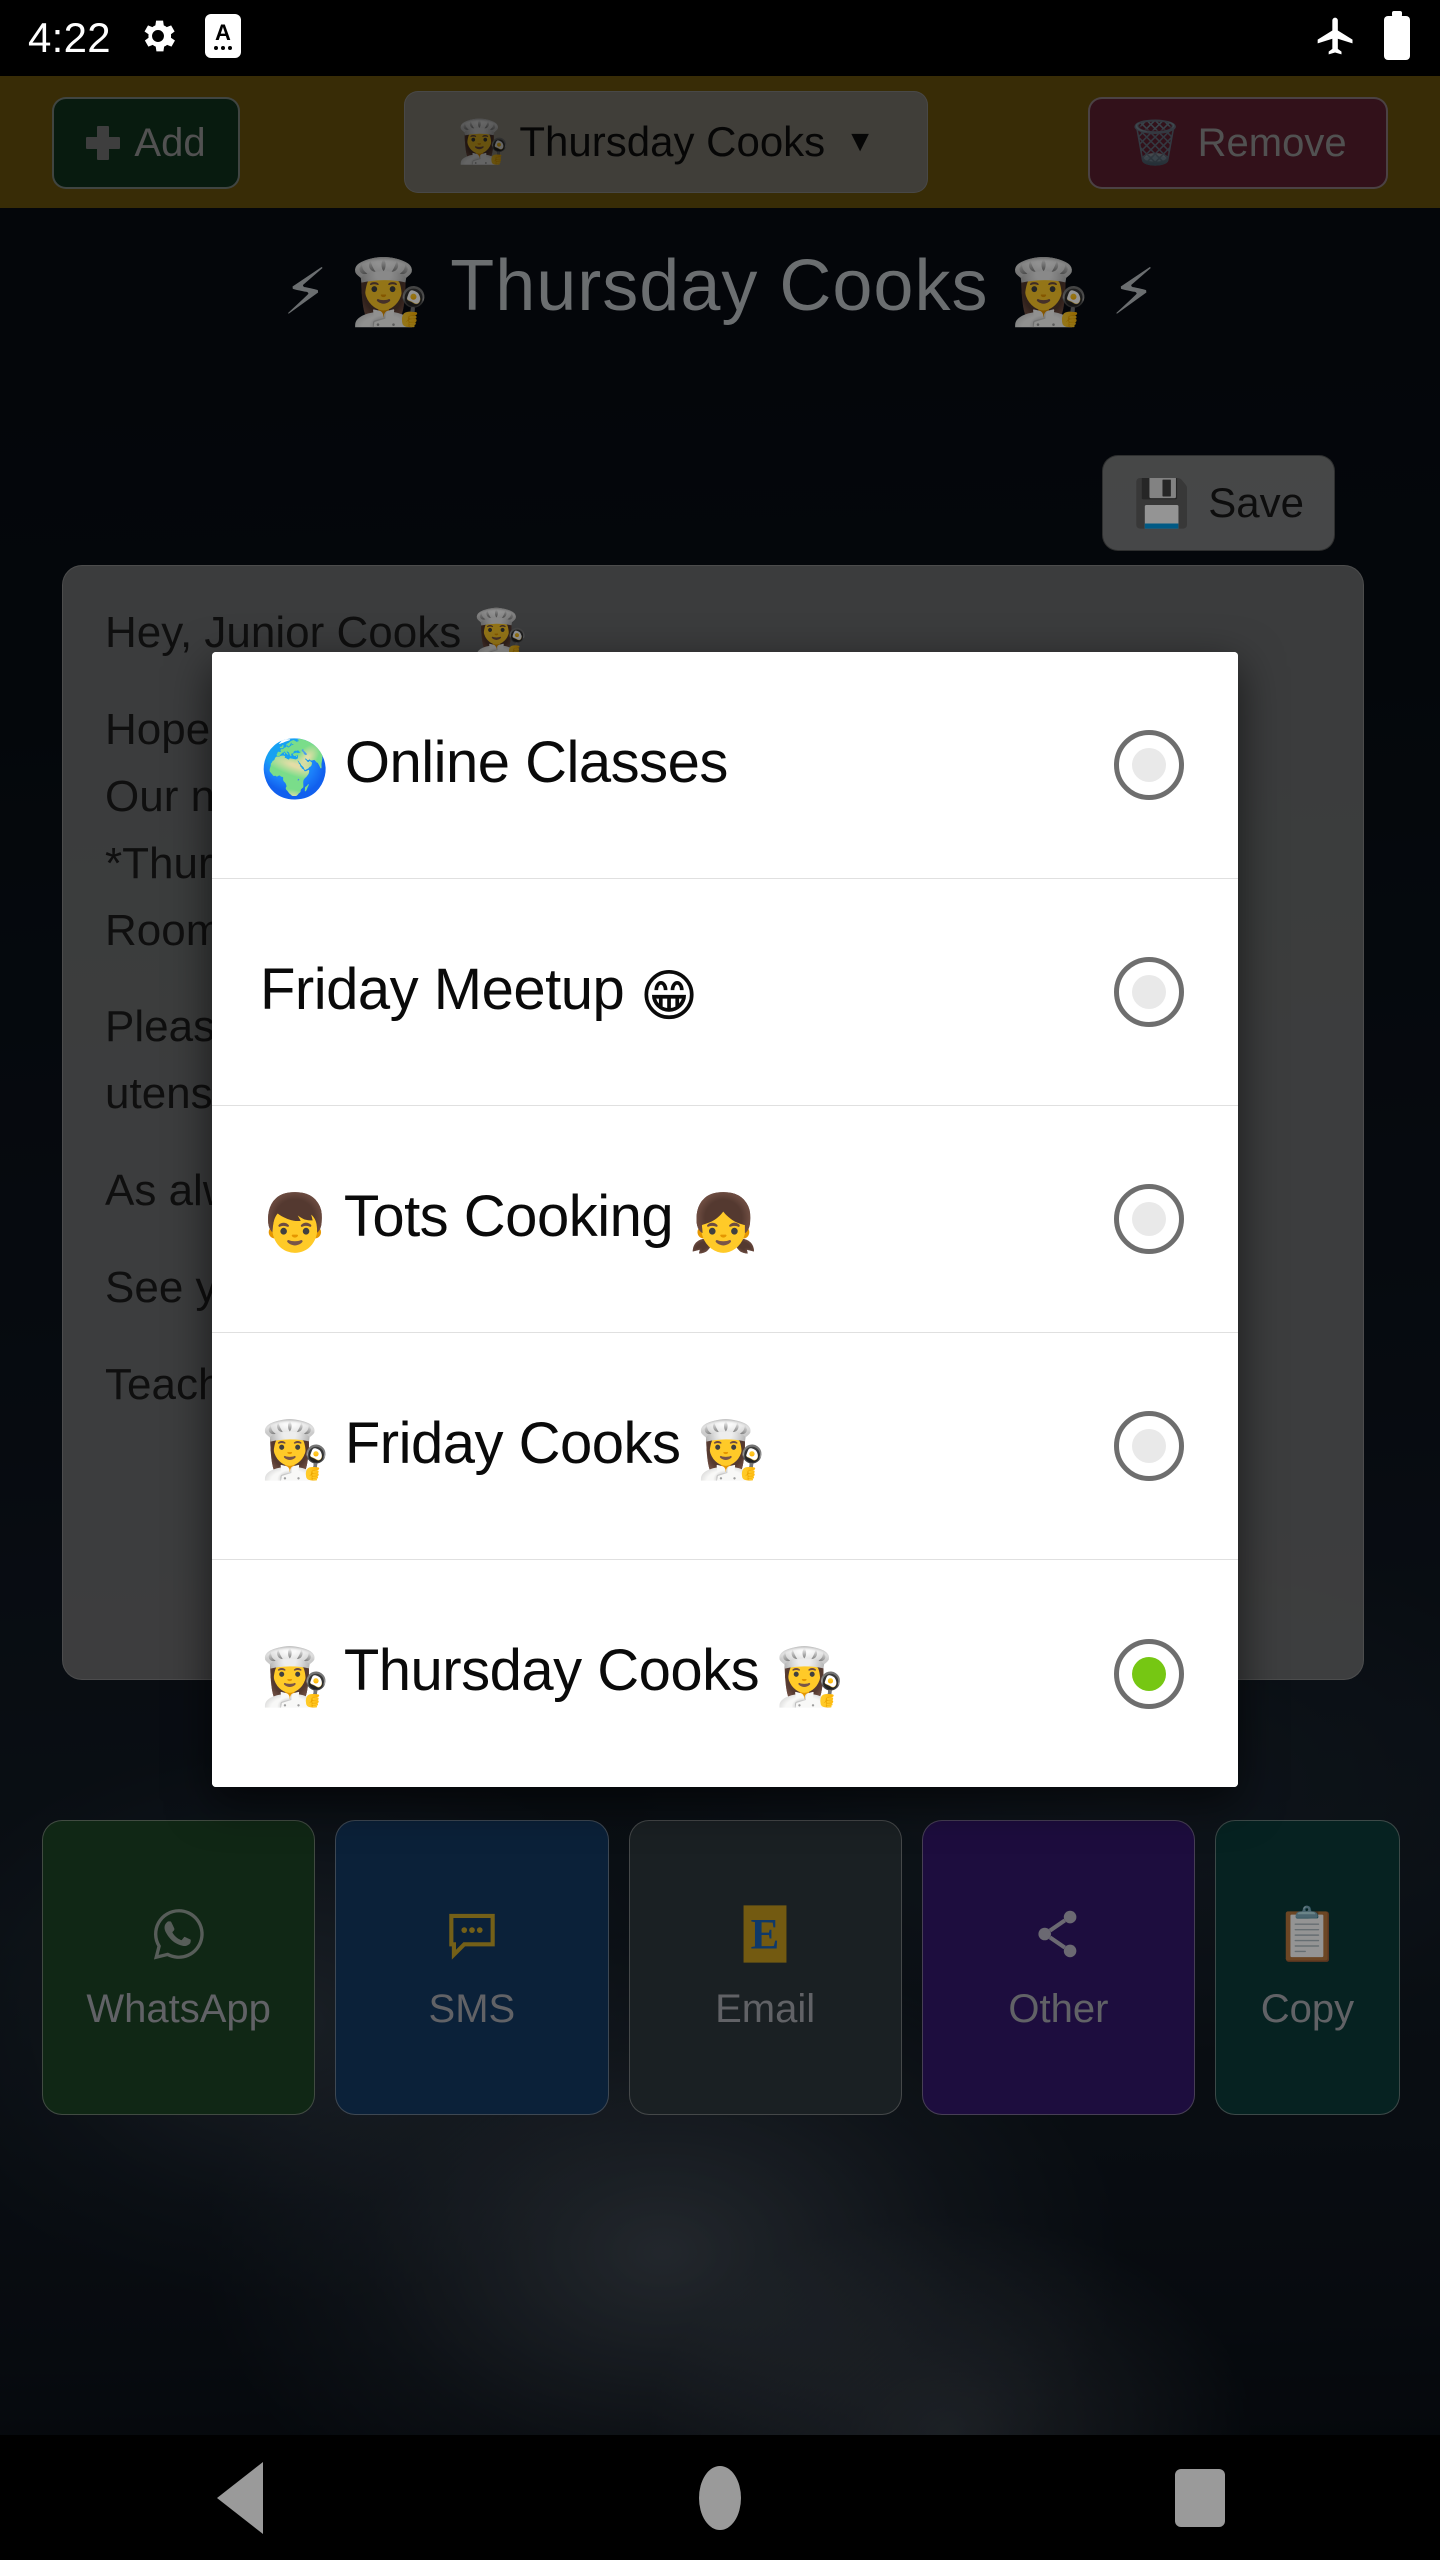 Image resolution: width=1440 pixels, height=2560 pixels. I want to click on back-triangle-icon, so click(240, 2497).